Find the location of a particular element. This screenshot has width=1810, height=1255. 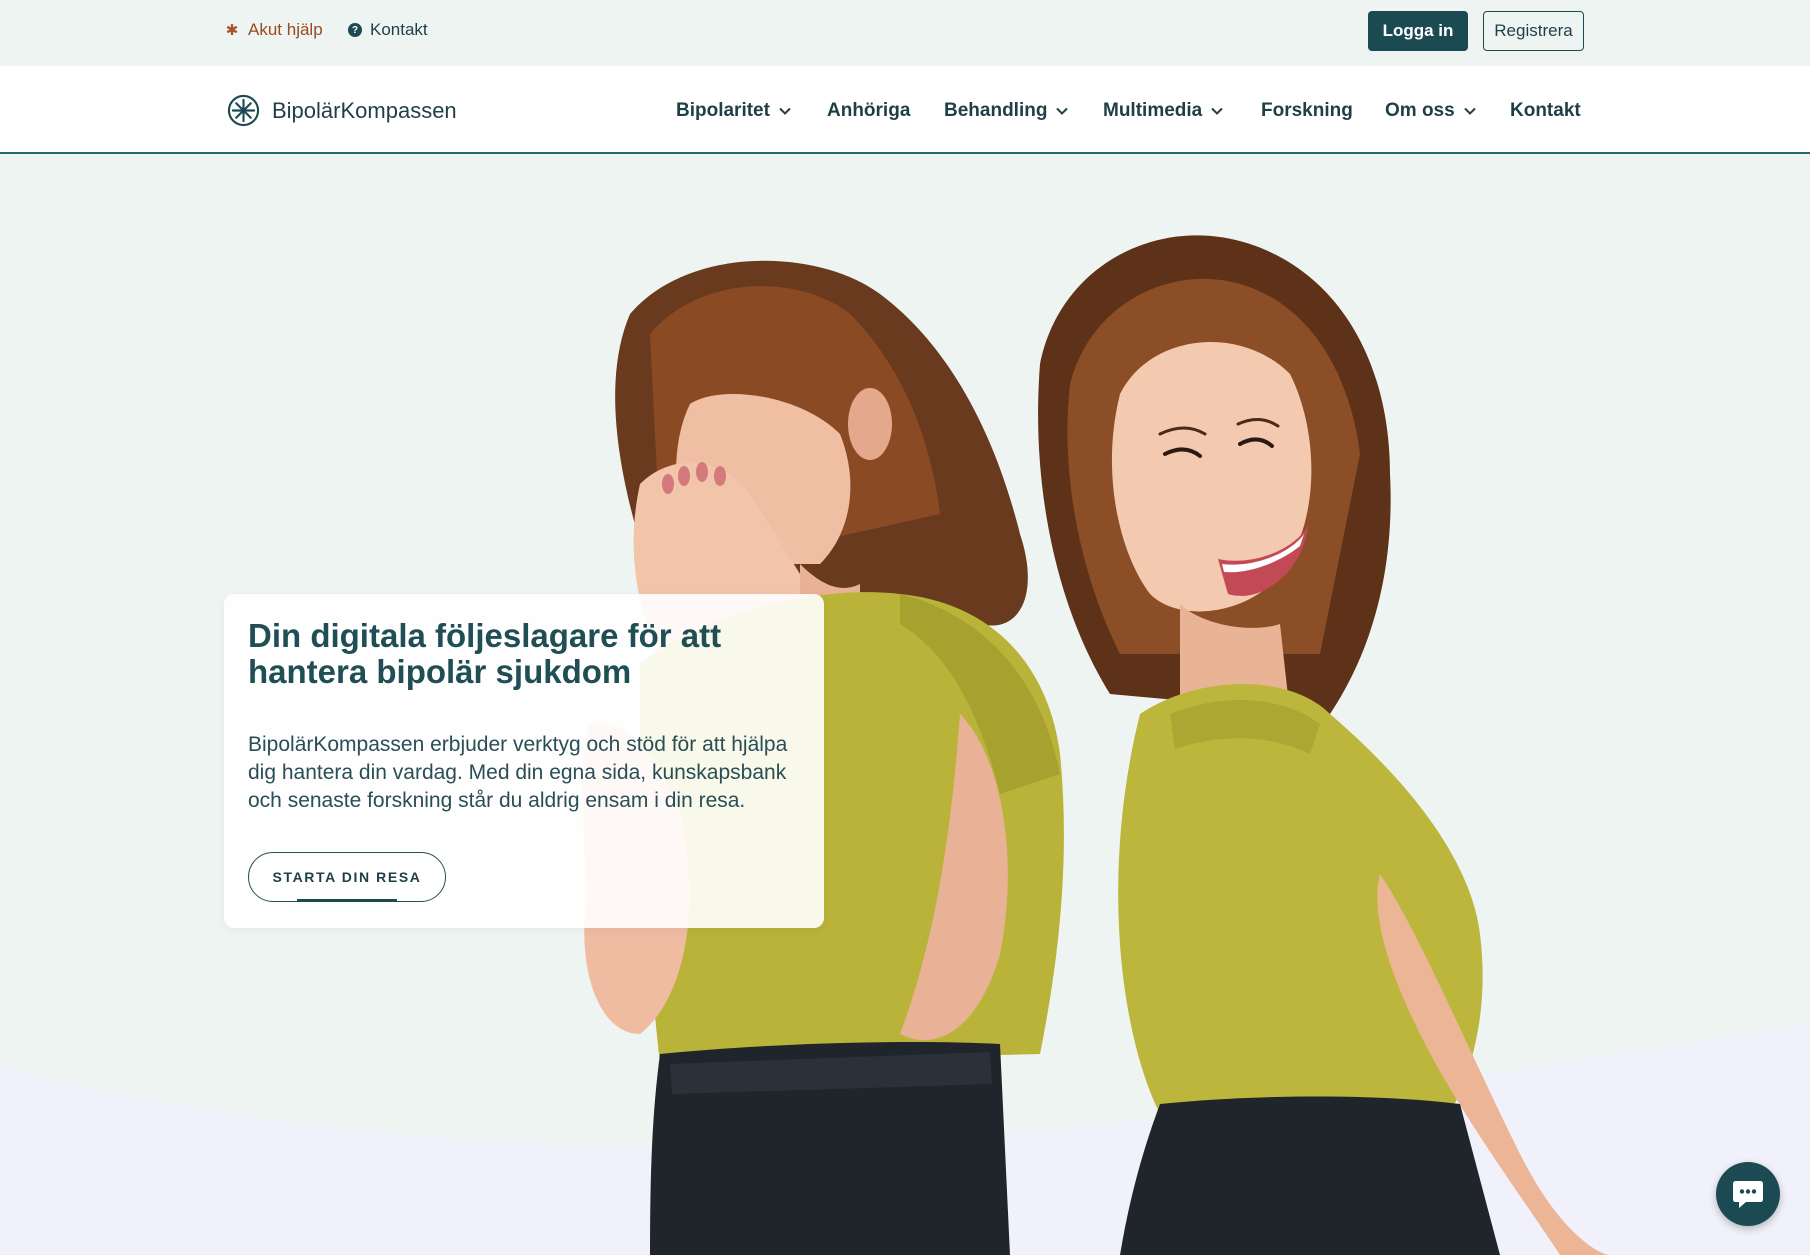

nav-label: Kontakt is located at coordinates (1545, 110).